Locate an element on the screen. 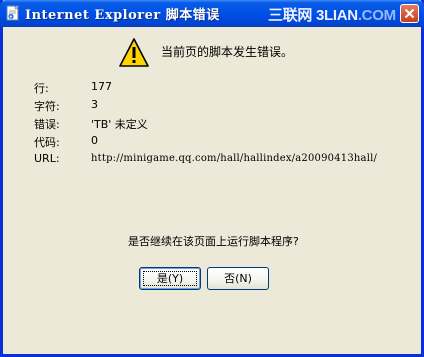  char-value: 3 is located at coordinates (94, 104).